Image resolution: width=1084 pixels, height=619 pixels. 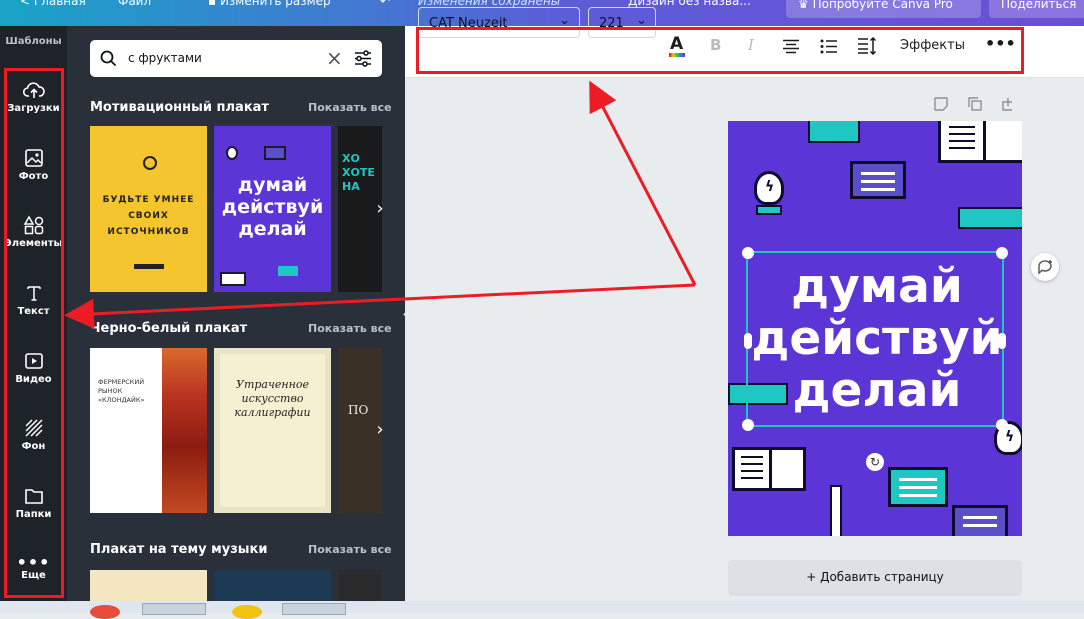 What do you see at coordinates (941, 104) in the screenshot?
I see `note-icon` at bounding box center [941, 104].